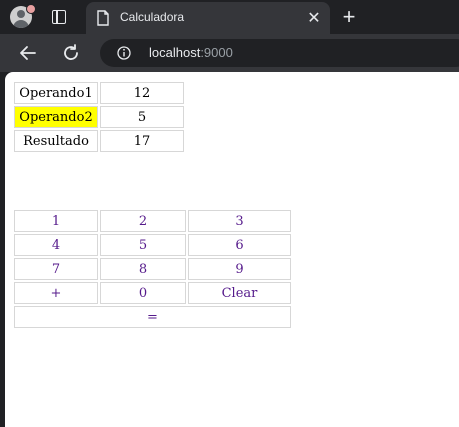 The width and height of the screenshot is (459, 427). Describe the element at coordinates (143, 245) in the screenshot. I see `key-5-button: 5` at that location.